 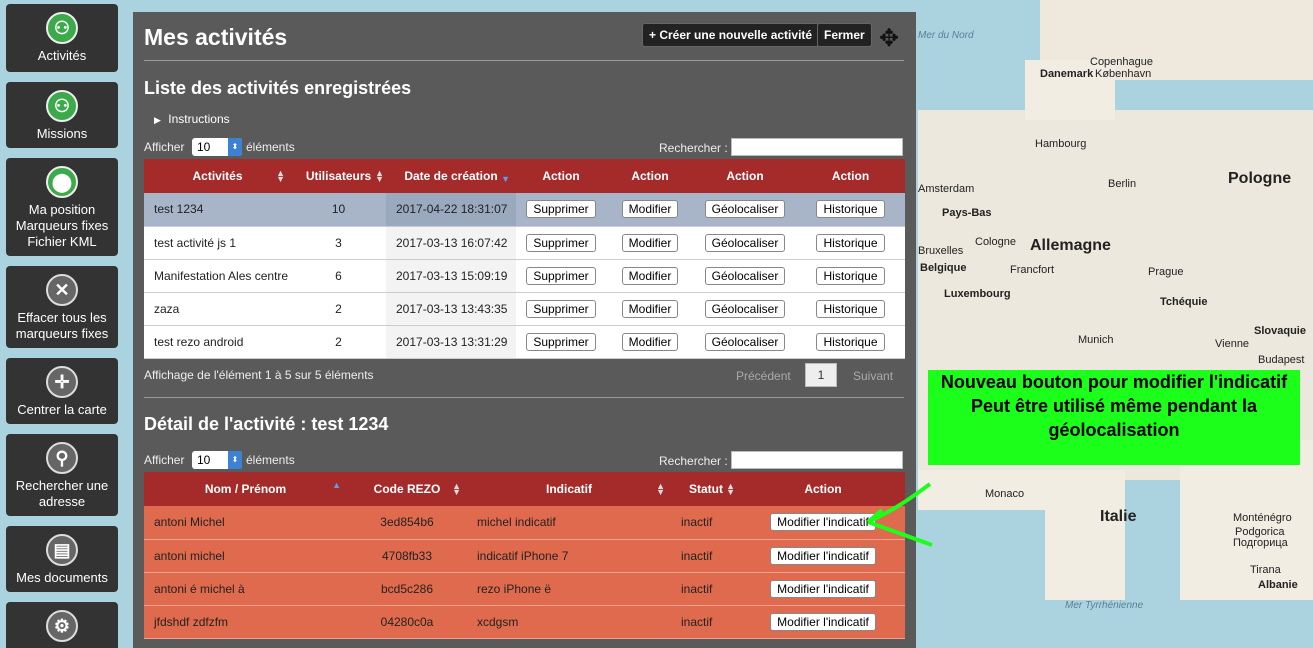 I want to click on activity-name: test activité js 1, so click(x=217, y=243).